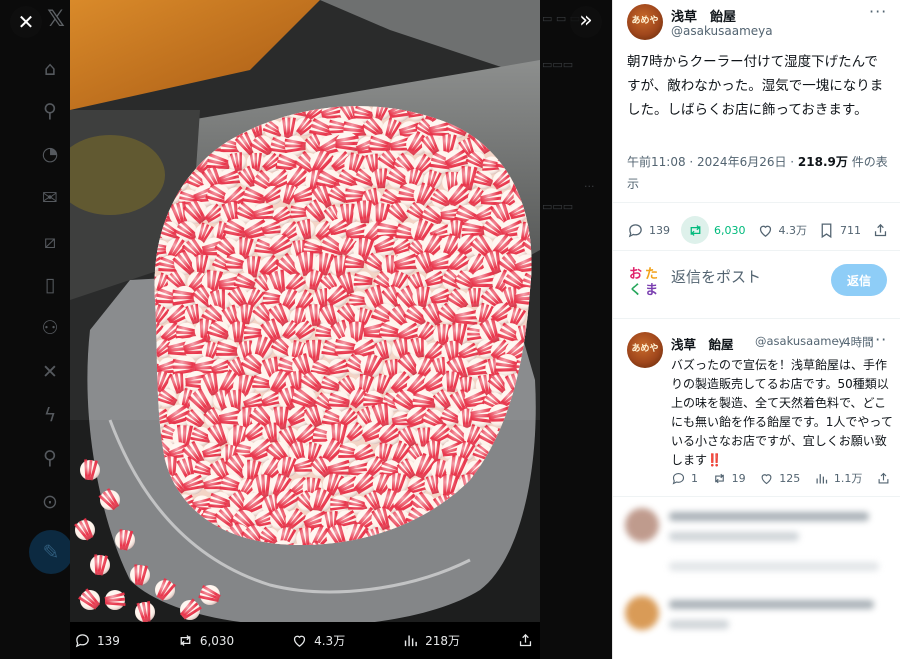 Image resolution: width=900 pixels, height=659 pixels. Describe the element at coordinates (878, 339) in the screenshot. I see `reply-more-options-icon: ···` at that location.